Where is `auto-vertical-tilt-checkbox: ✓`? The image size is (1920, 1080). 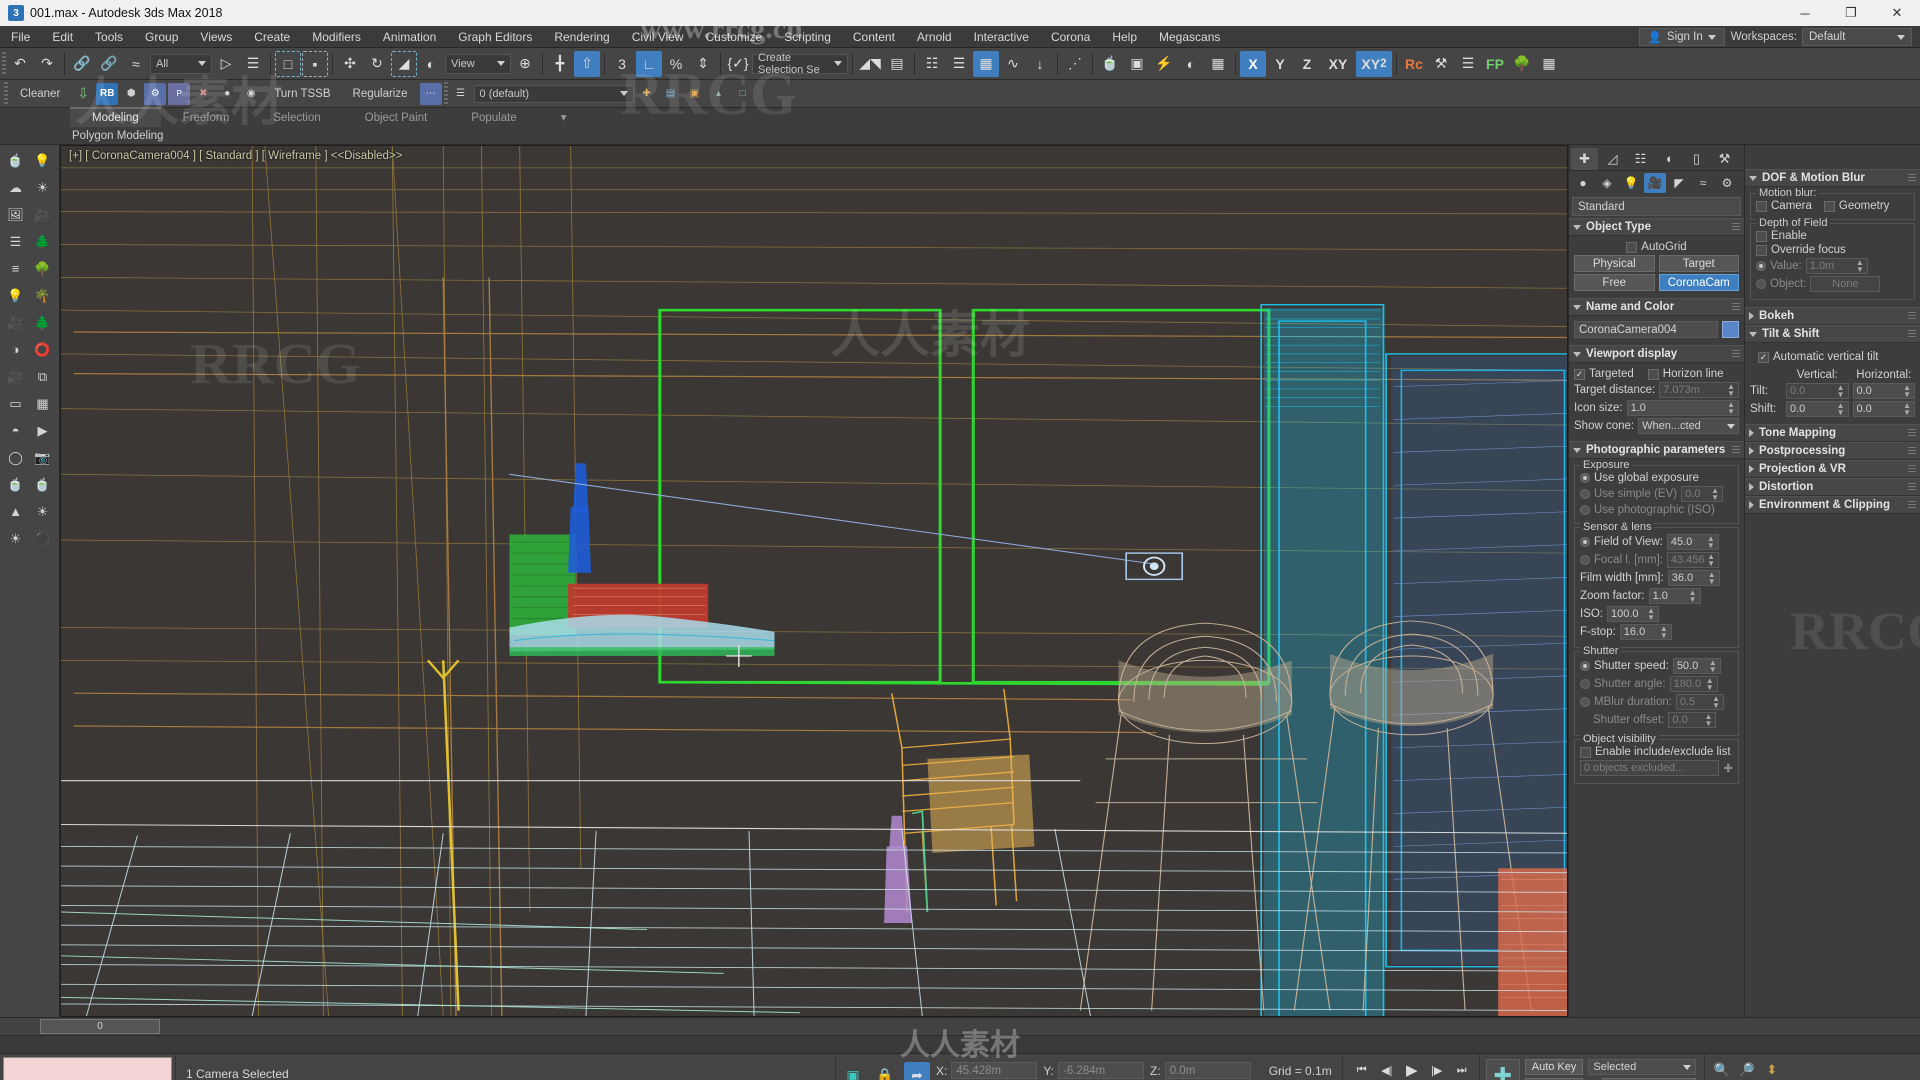 auto-vertical-tilt-checkbox: ✓ is located at coordinates (1763, 357).